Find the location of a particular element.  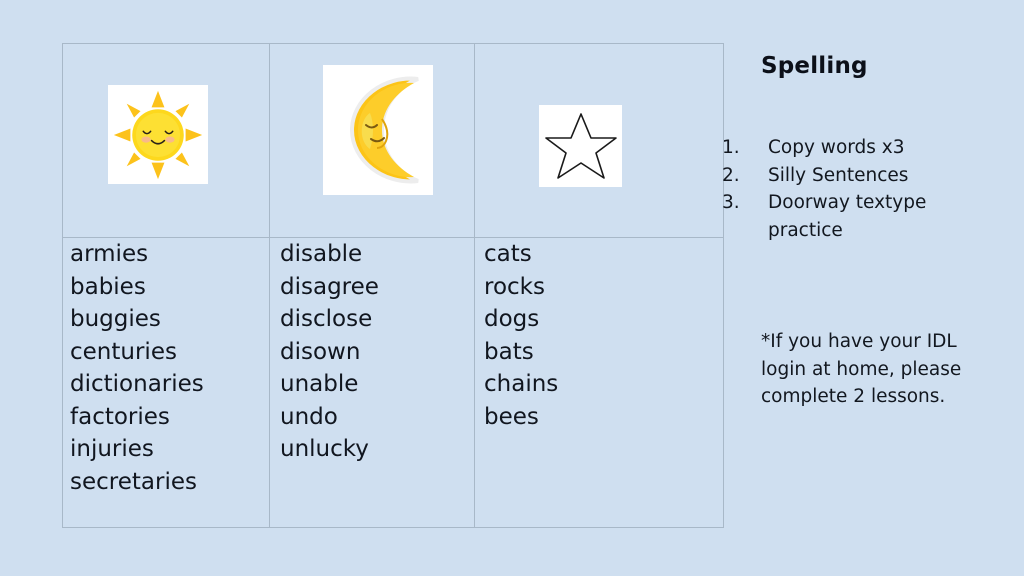

moon-icon is located at coordinates (378, 130).